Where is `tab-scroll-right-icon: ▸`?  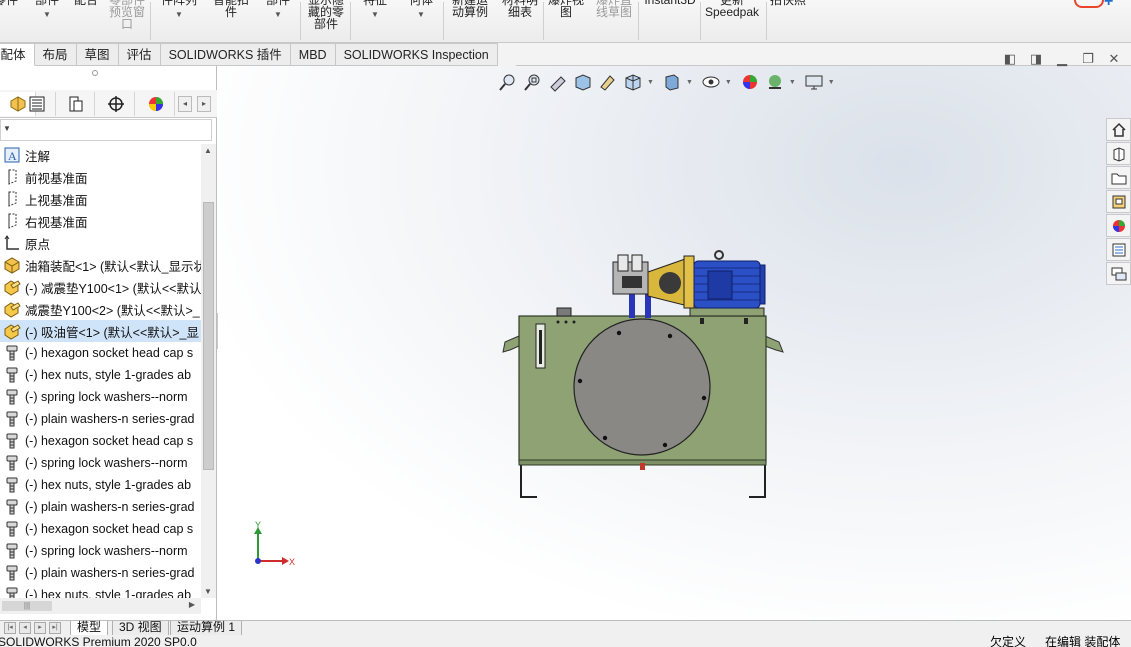 tab-scroll-right-icon: ▸ is located at coordinates (204, 104).